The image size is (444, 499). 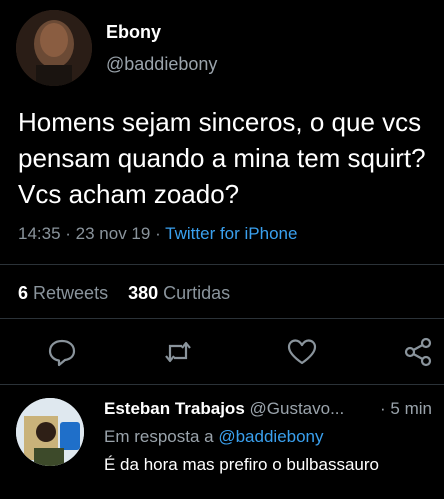 I want to click on likes-count: 380, so click(x=143, y=293).